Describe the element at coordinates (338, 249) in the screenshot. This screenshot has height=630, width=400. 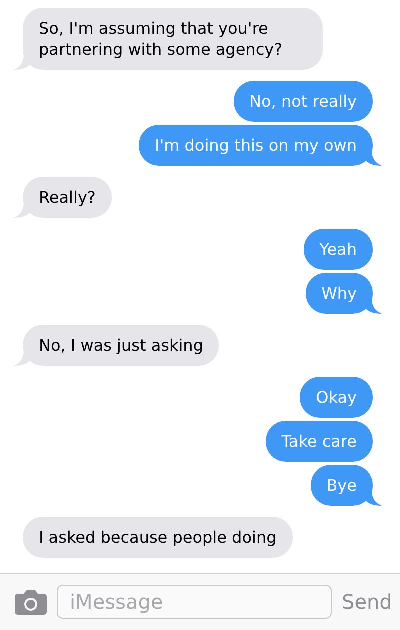
I see `message-bubble: Yeah` at that location.